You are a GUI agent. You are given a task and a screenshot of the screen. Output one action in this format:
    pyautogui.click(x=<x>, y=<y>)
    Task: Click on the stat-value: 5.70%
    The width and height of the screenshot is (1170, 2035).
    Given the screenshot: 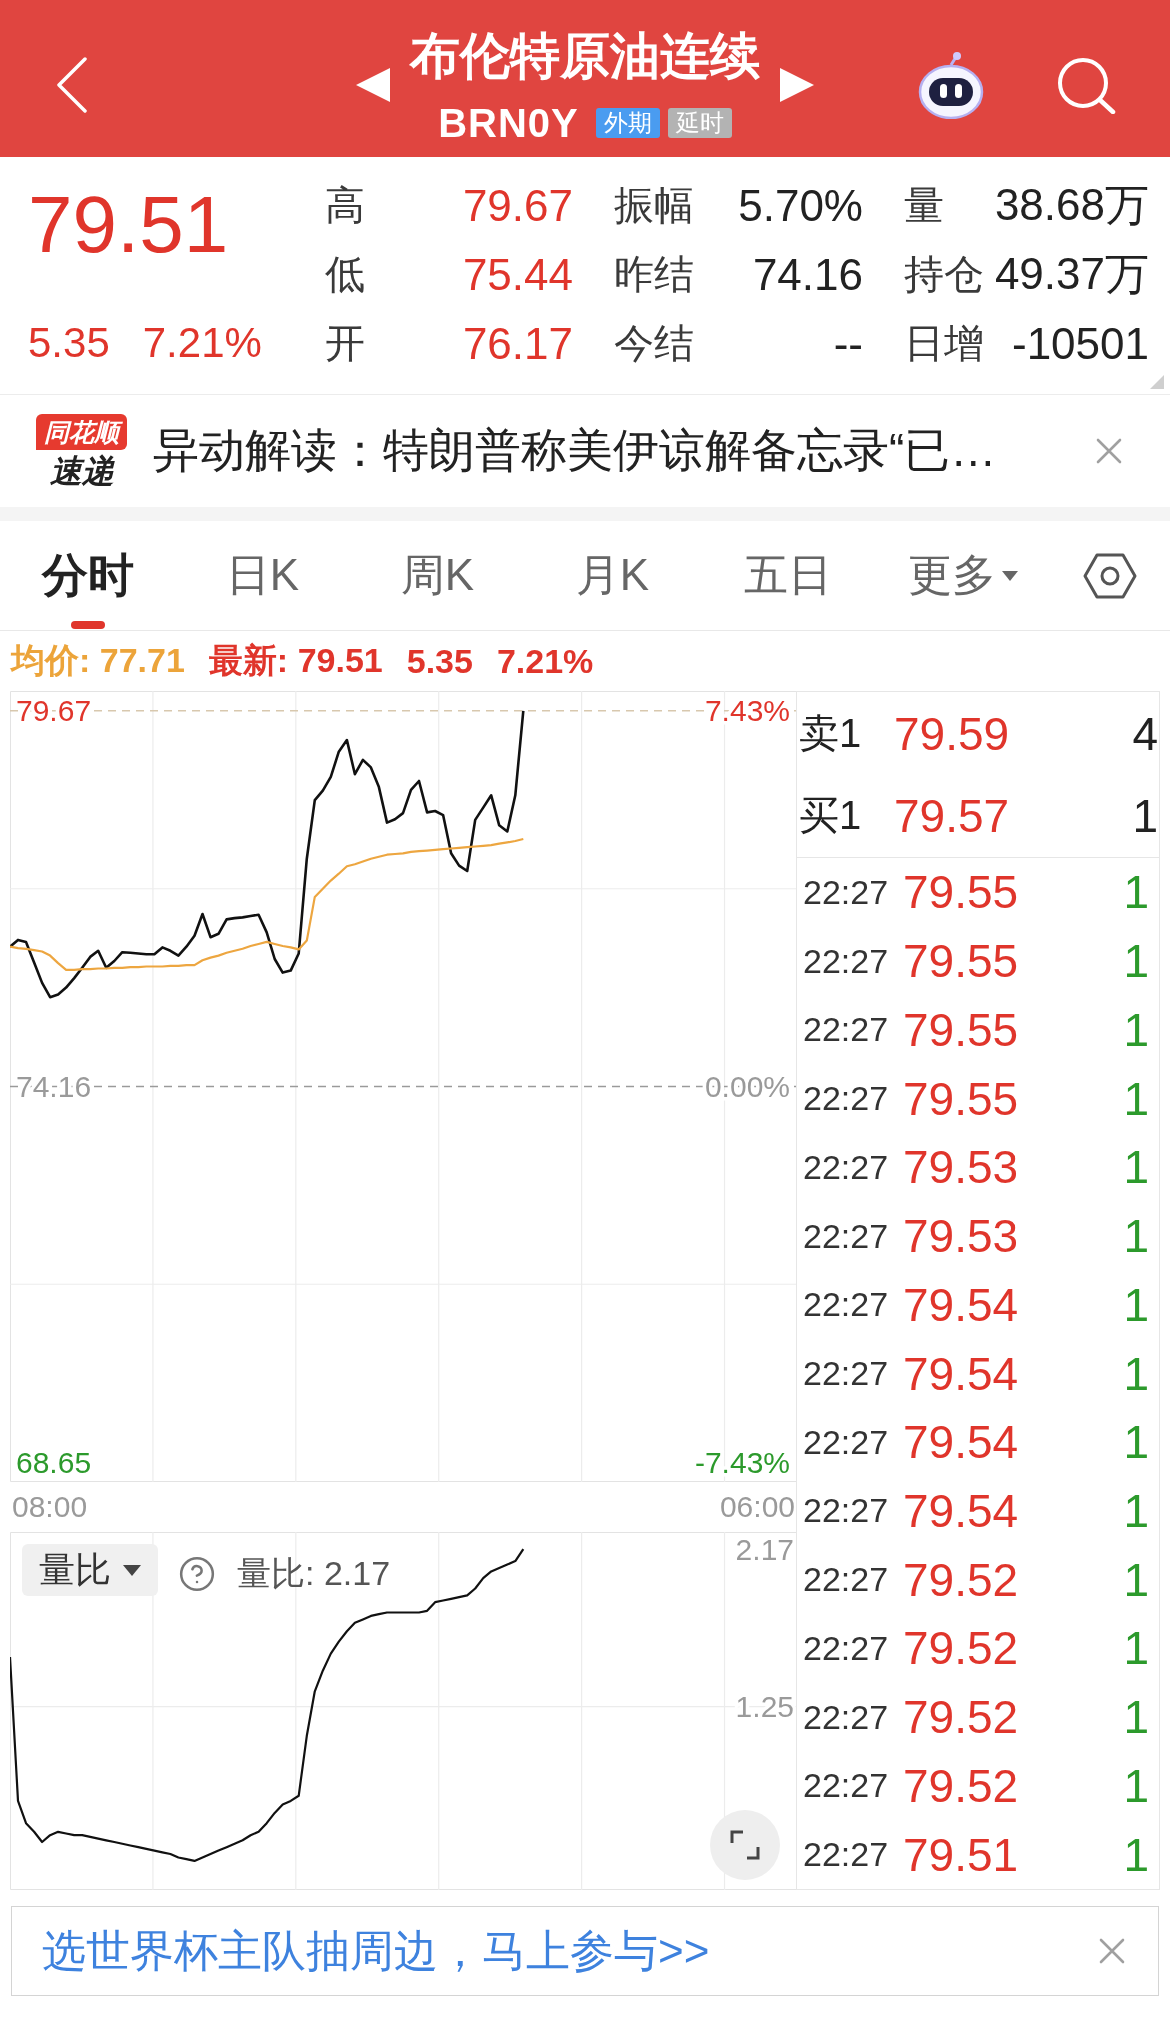 What is the action you would take?
    pyautogui.click(x=800, y=205)
    